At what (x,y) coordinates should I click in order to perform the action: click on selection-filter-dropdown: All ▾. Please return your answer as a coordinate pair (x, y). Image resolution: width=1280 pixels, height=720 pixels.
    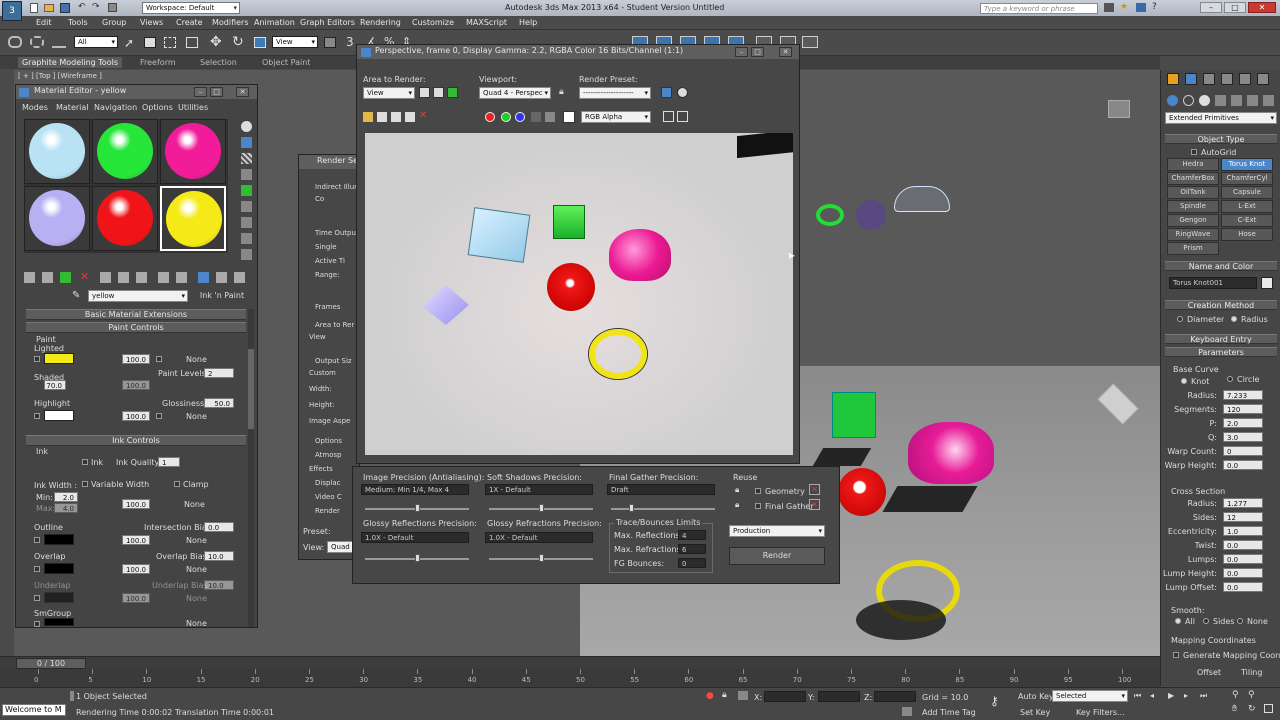
    Looking at the image, I should click on (96, 42).